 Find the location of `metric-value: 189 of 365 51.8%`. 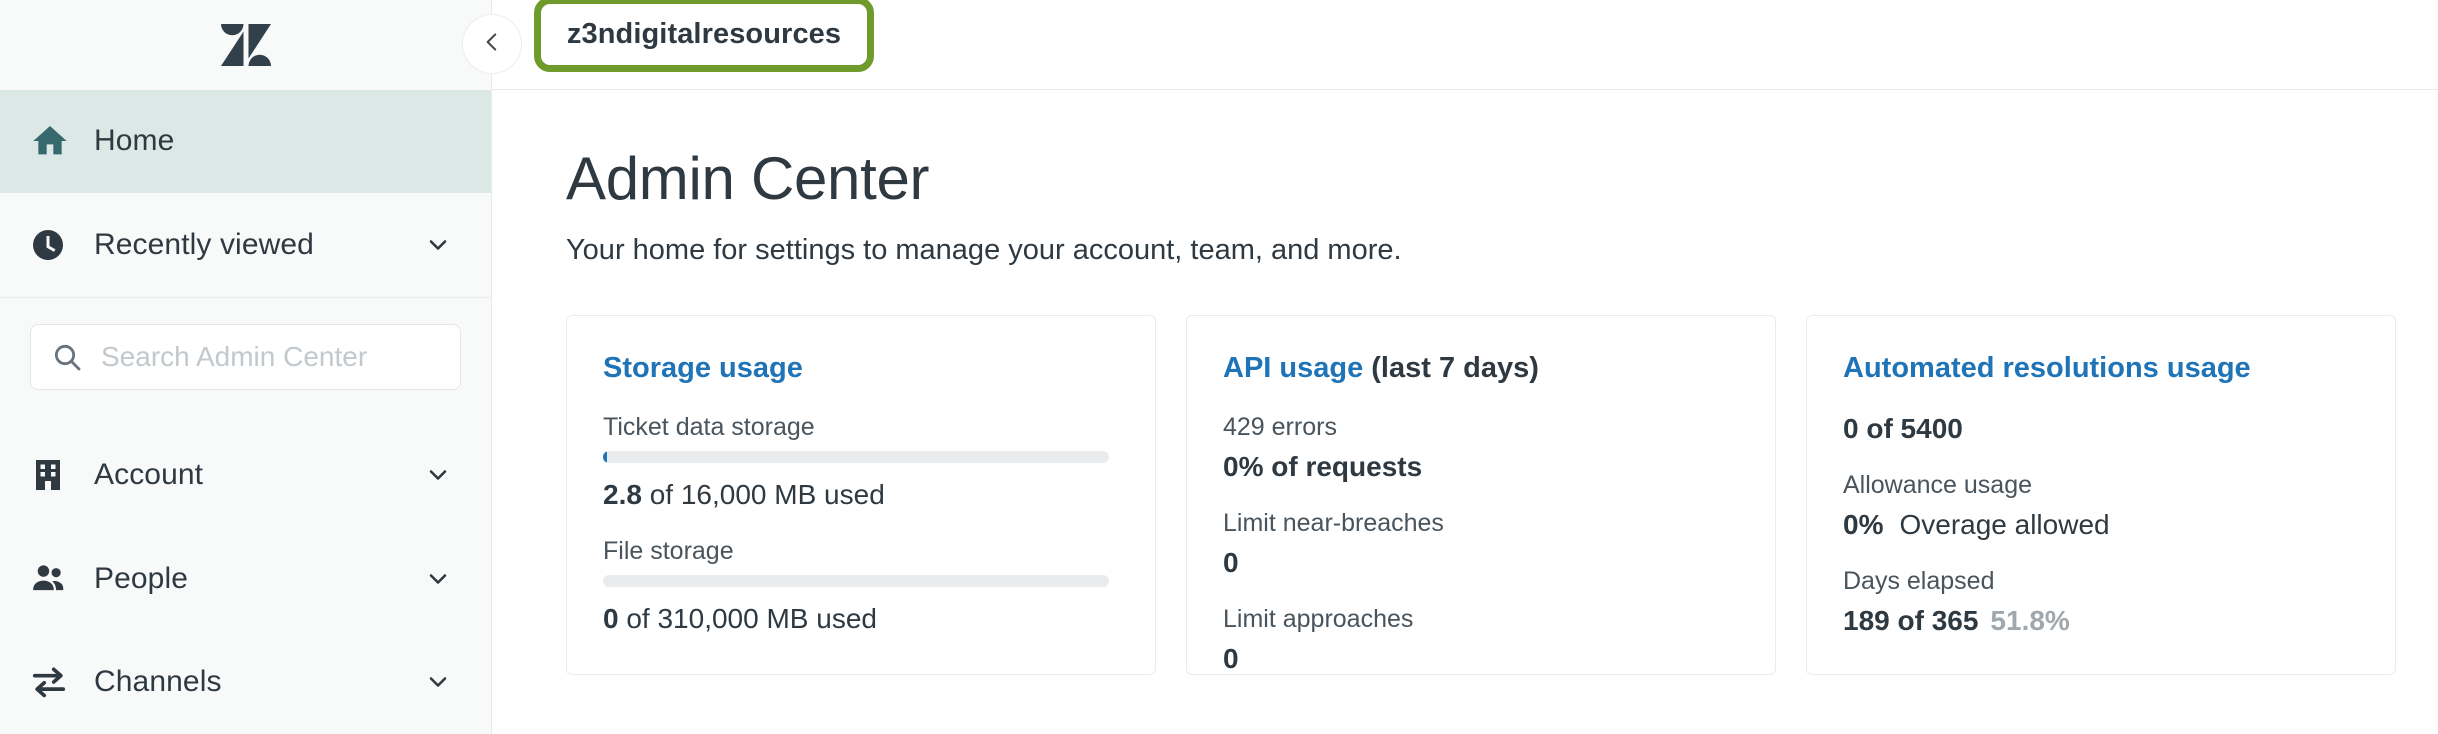

metric-value: 189 of 365 51.8% is located at coordinates (2101, 621).